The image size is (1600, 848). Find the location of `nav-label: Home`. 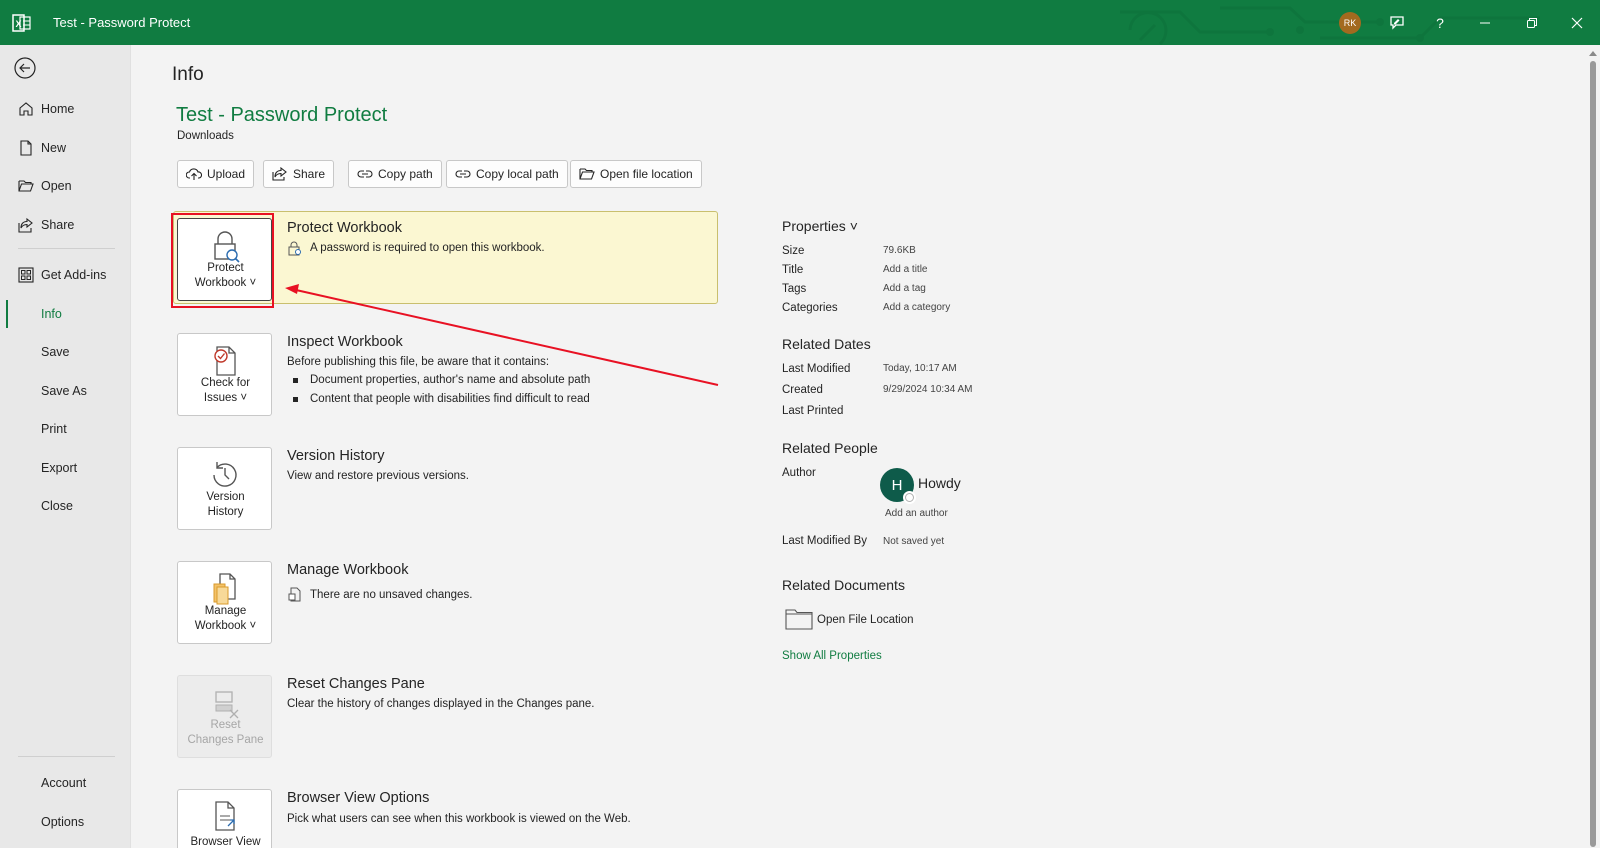

nav-label: Home is located at coordinates (58, 109).